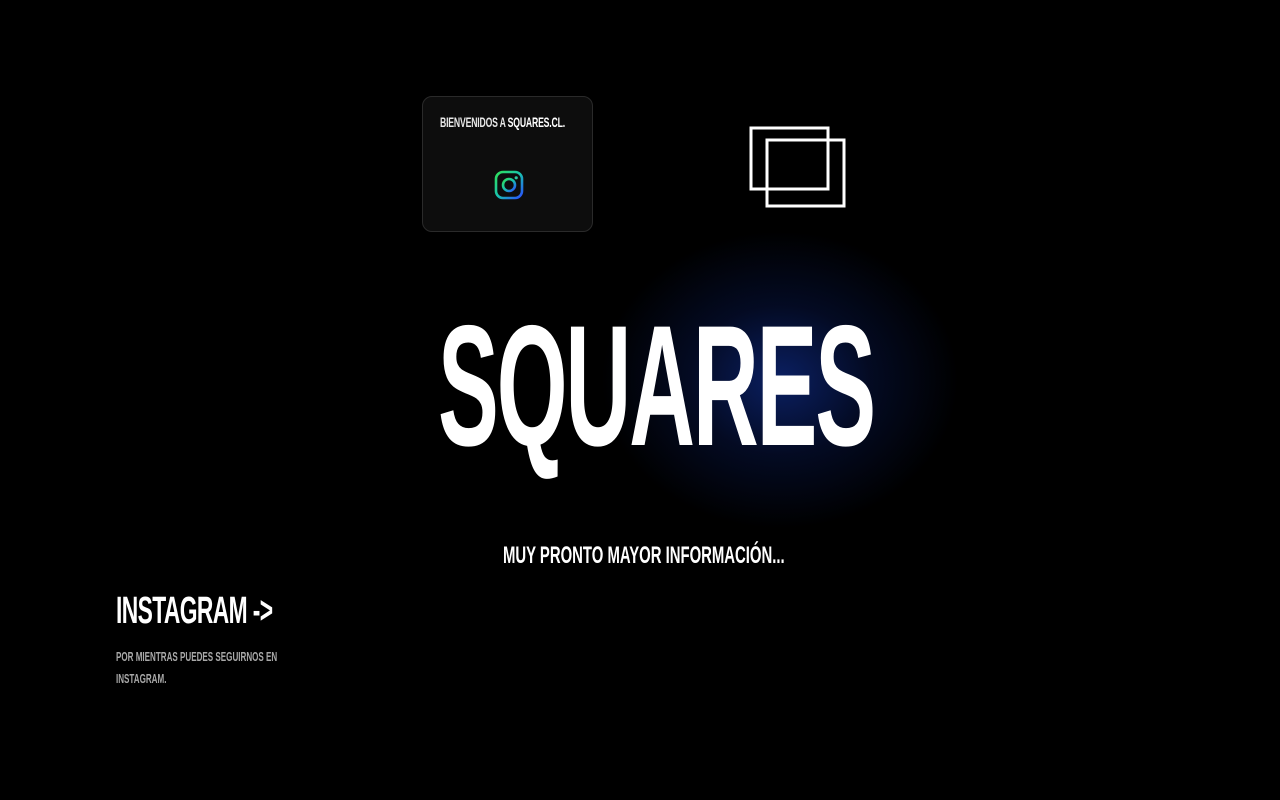 Image resolution: width=1280 pixels, height=800 pixels. I want to click on welcome-brand: SQUARES.CL., so click(536, 122).